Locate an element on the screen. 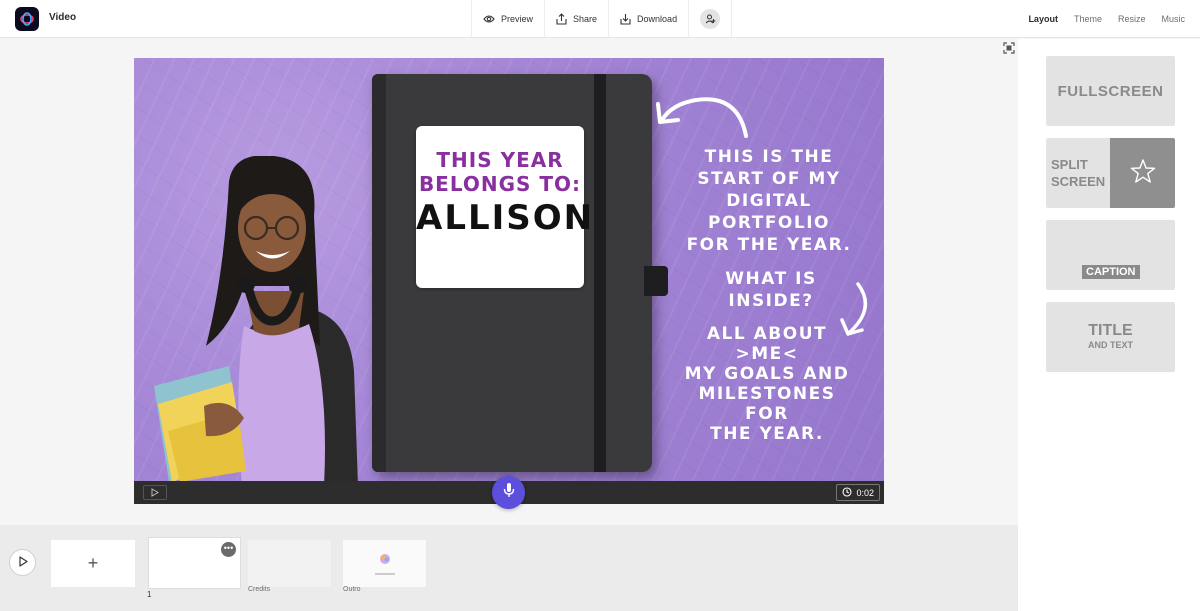  more-options-icon: ••• is located at coordinates (228, 549).